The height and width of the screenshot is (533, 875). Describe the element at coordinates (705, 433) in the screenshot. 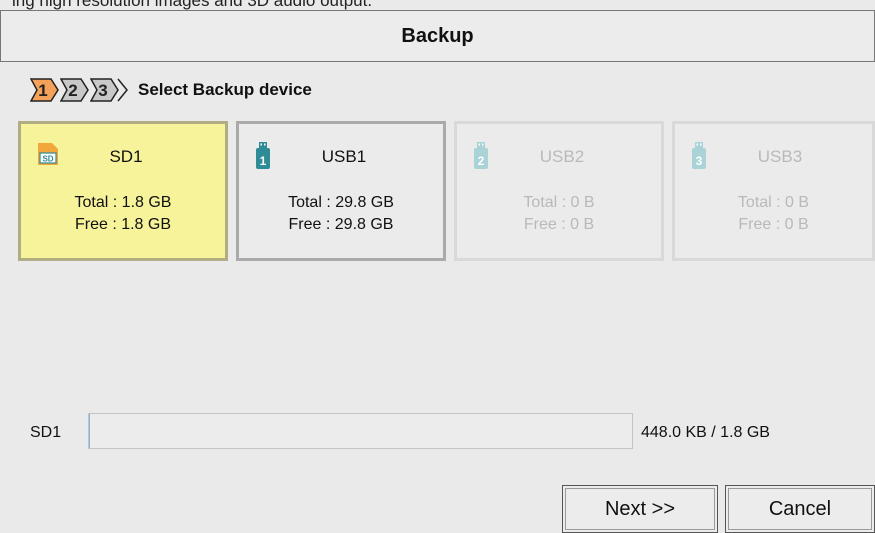

I see `progress-usage-text: 448.0 KB / 1.8 GB` at that location.